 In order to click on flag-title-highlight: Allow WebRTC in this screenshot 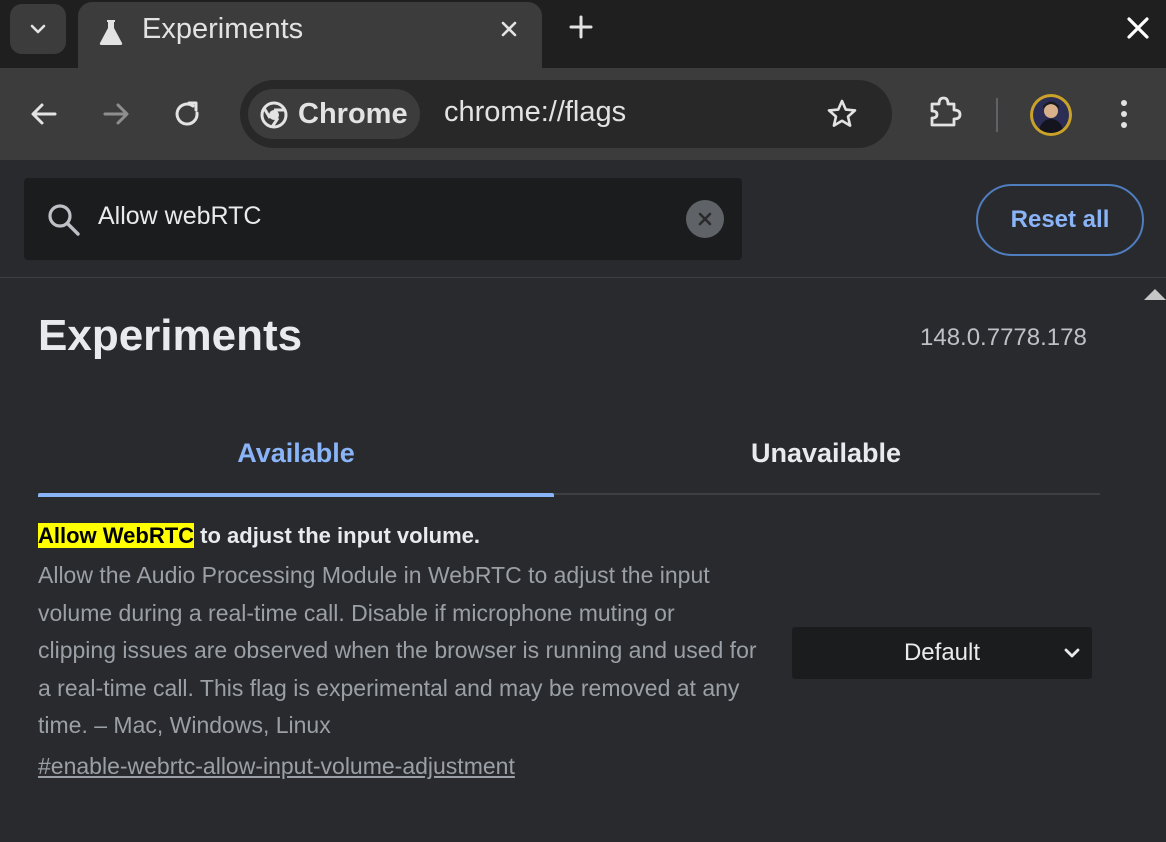, I will do `click(116, 535)`.